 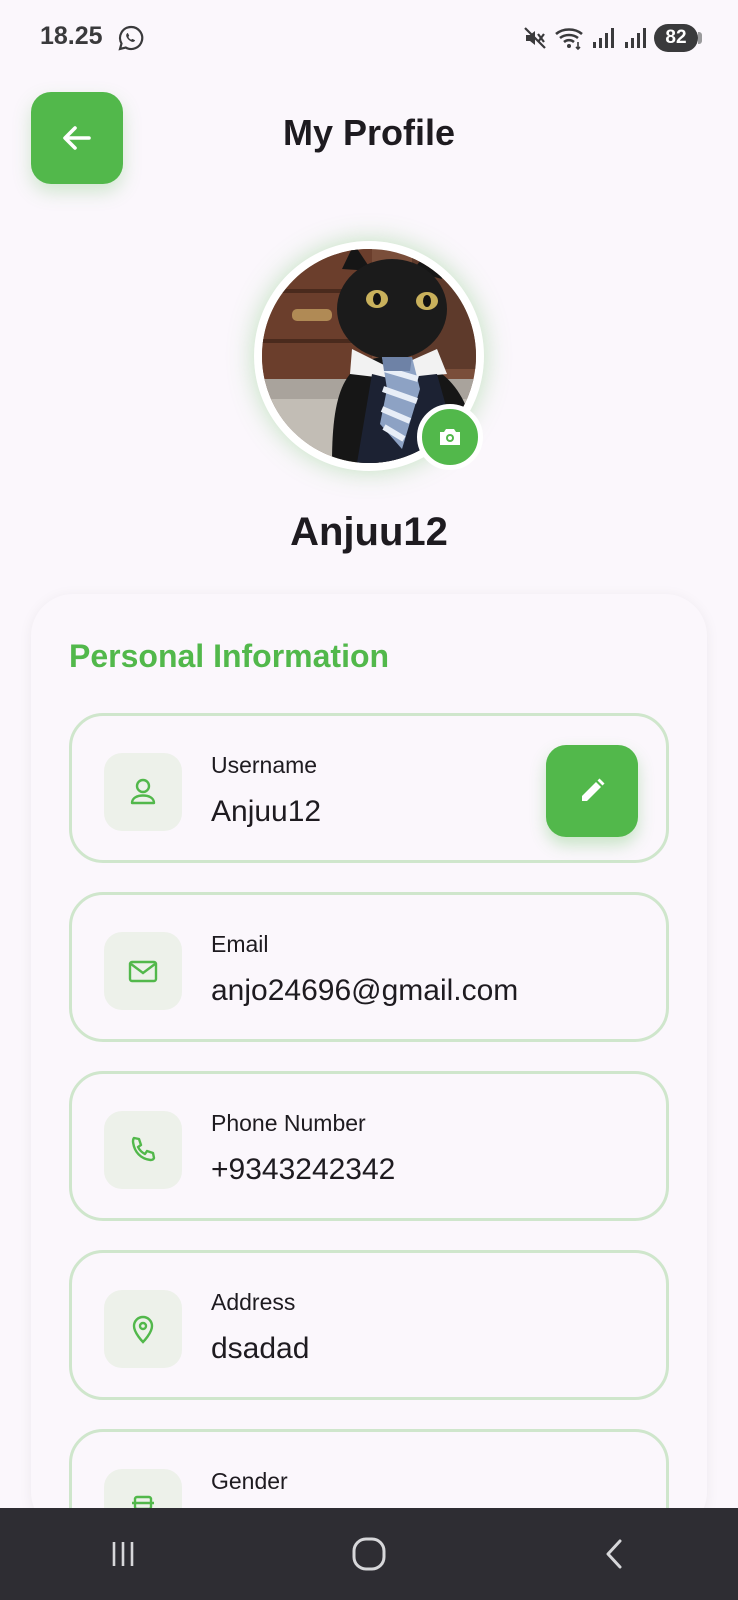 I want to click on system-back-button, so click(x=615, y=1554).